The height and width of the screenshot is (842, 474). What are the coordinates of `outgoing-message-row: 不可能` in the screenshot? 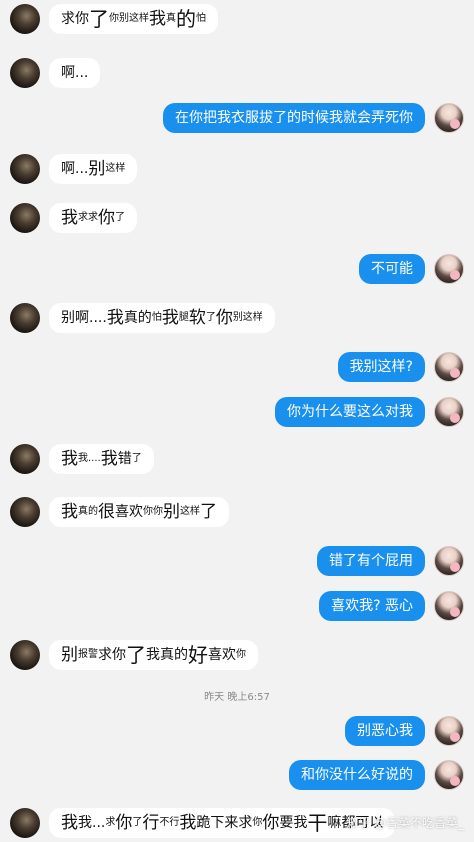 It's located at (237, 269).